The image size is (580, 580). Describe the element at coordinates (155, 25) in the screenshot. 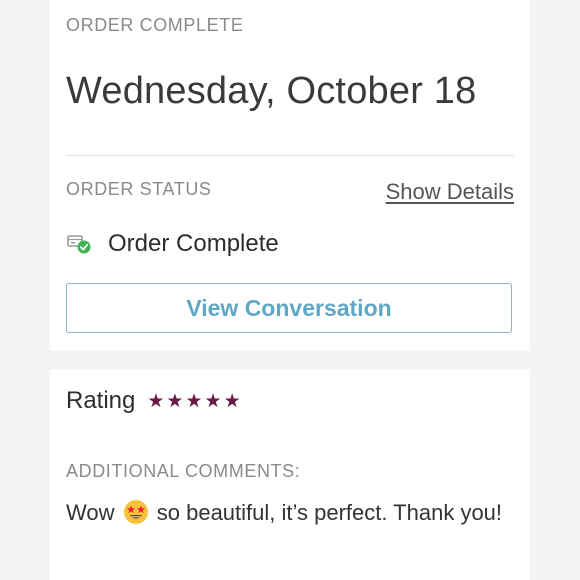

I see `order-complete-label: ORDER COMPLETE` at that location.